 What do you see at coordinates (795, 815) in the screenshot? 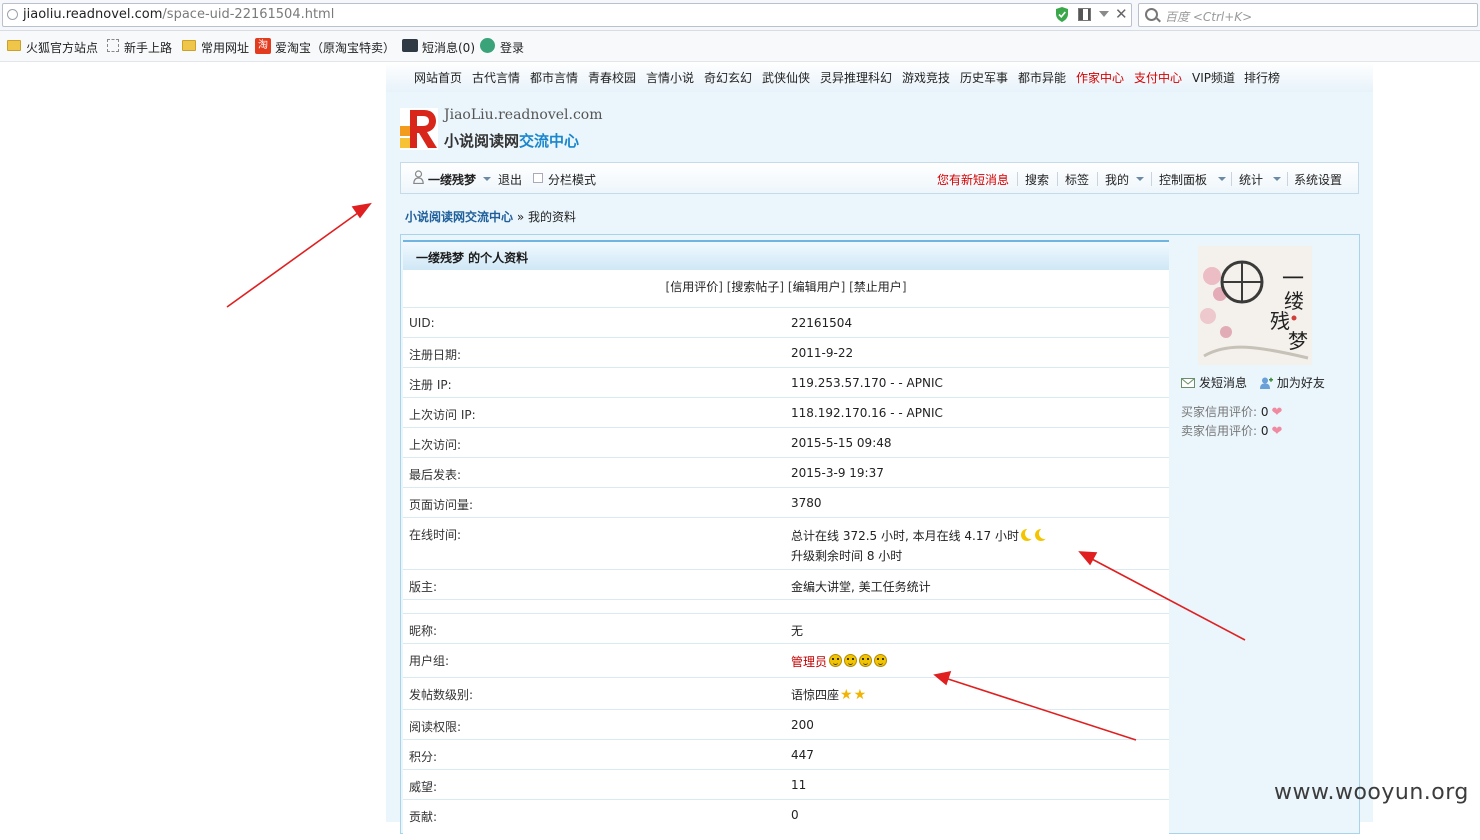
I see `row-value: 0` at bounding box center [795, 815].